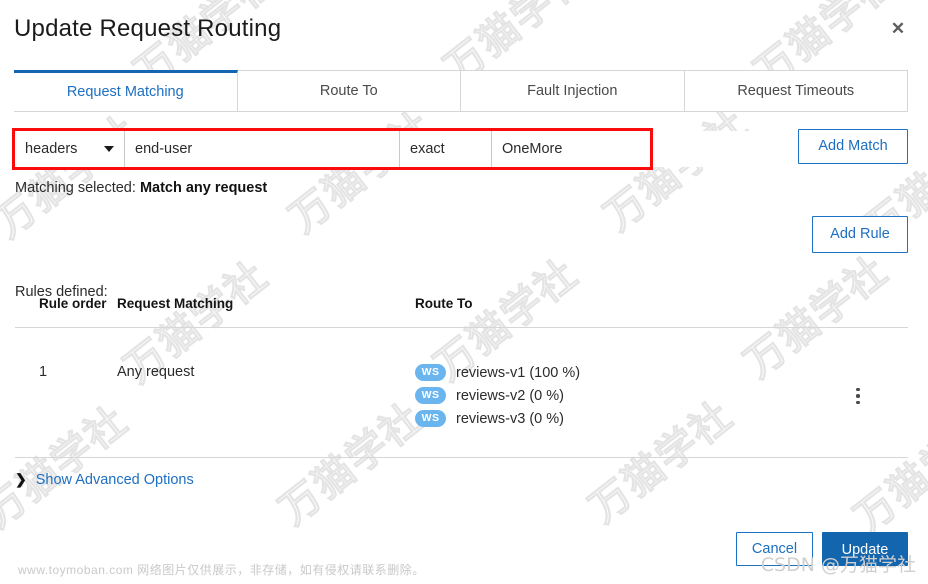 The image size is (928, 584). Describe the element at coordinates (838, 565) in the screenshot. I see `csdn-watermark: CSDN @万猫学社` at that location.